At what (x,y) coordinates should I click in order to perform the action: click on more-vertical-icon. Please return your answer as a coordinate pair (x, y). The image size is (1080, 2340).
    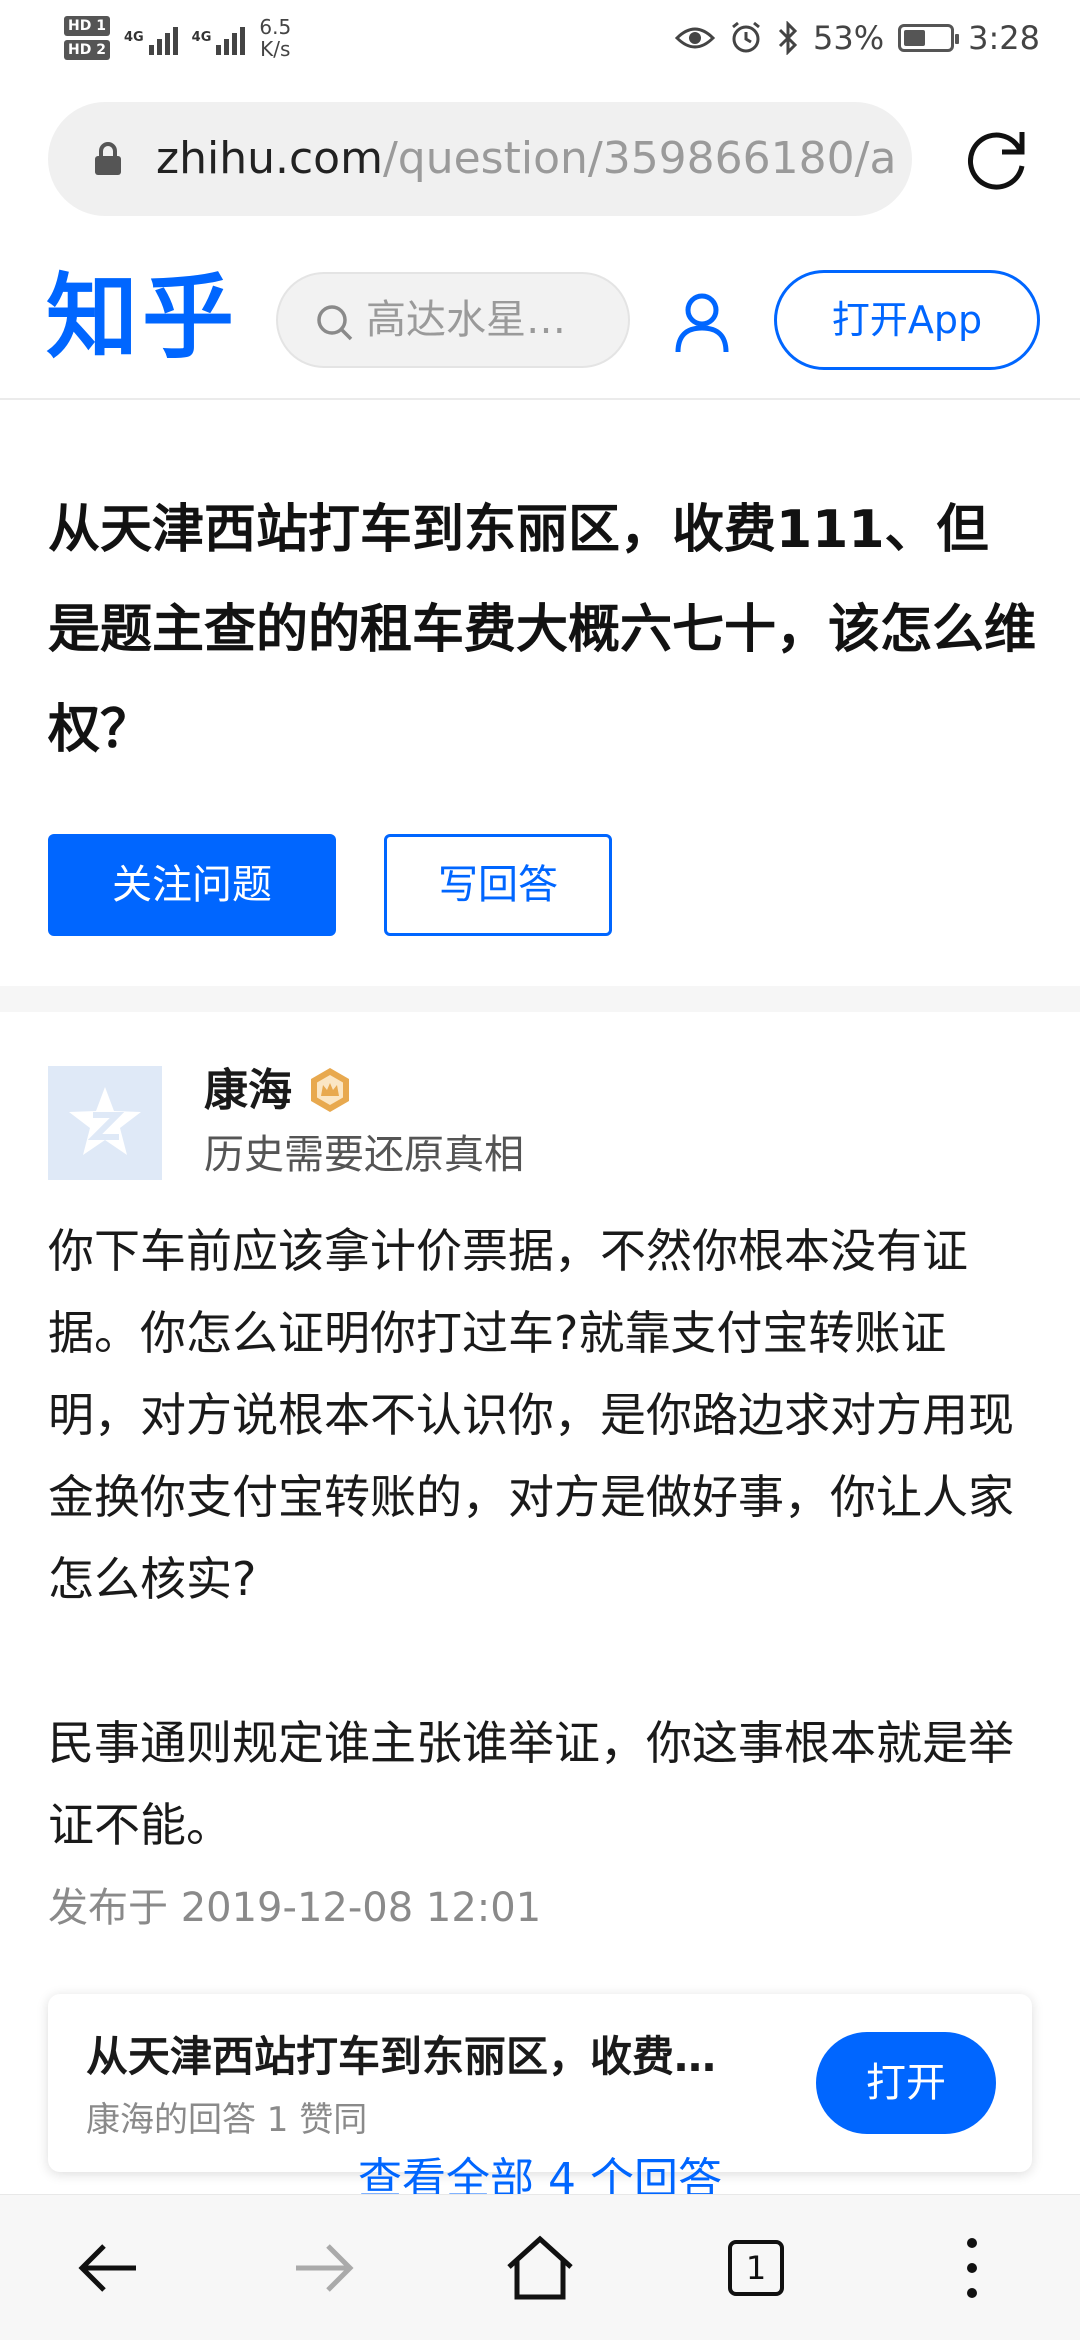
    Looking at the image, I should click on (972, 2268).